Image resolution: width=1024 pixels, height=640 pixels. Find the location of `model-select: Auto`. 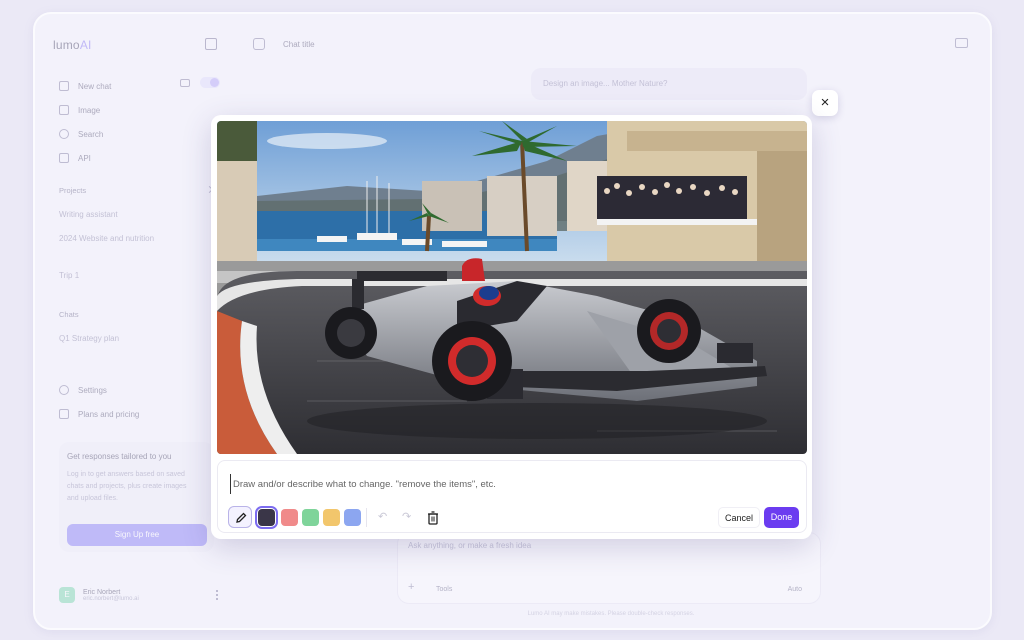

model-select: Auto is located at coordinates (795, 589).